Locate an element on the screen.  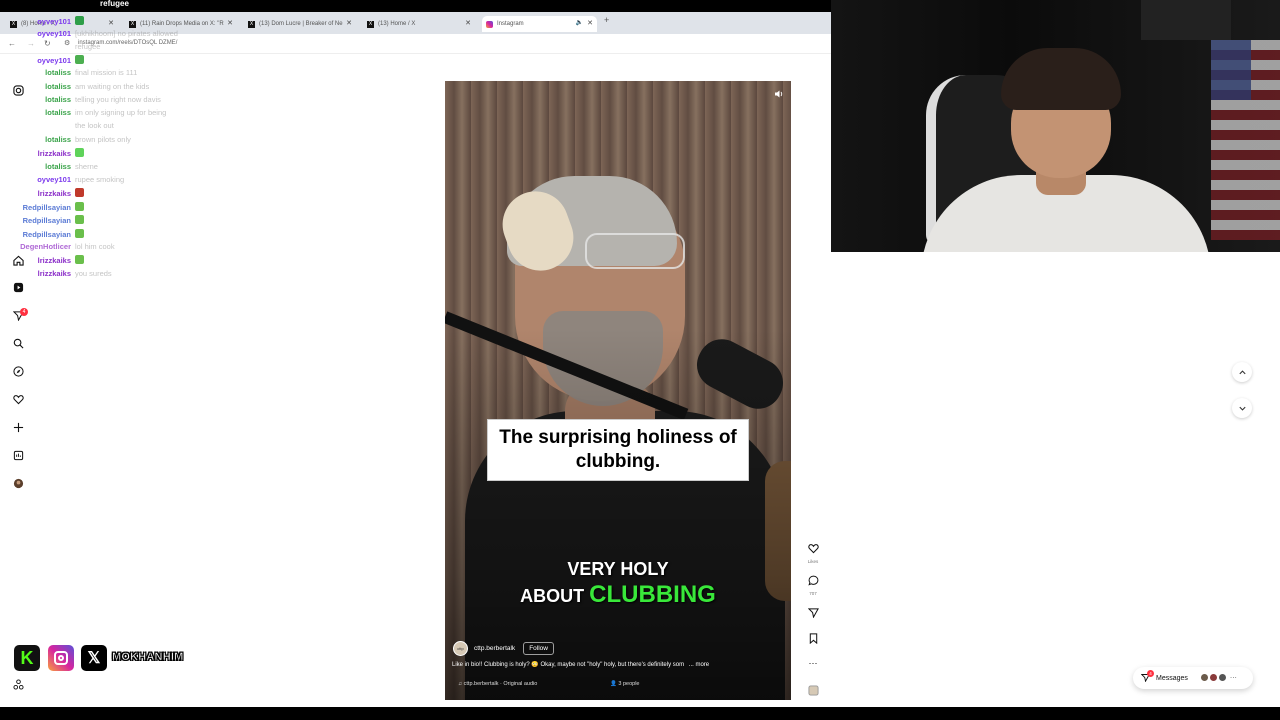
chat-message: lrizzkaiks you sureds is located at coordinates (56, 274).